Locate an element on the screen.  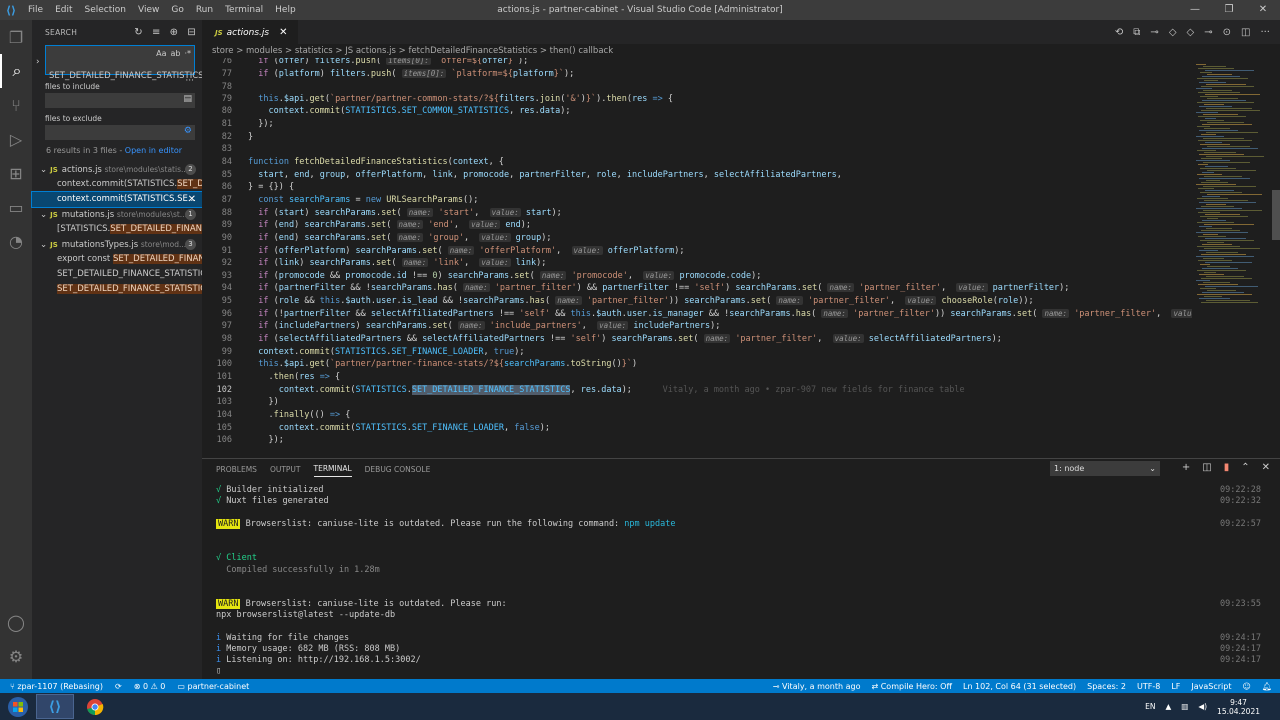
use-exclude-settings-icon: ⚙ is located at coordinates (188, 131).